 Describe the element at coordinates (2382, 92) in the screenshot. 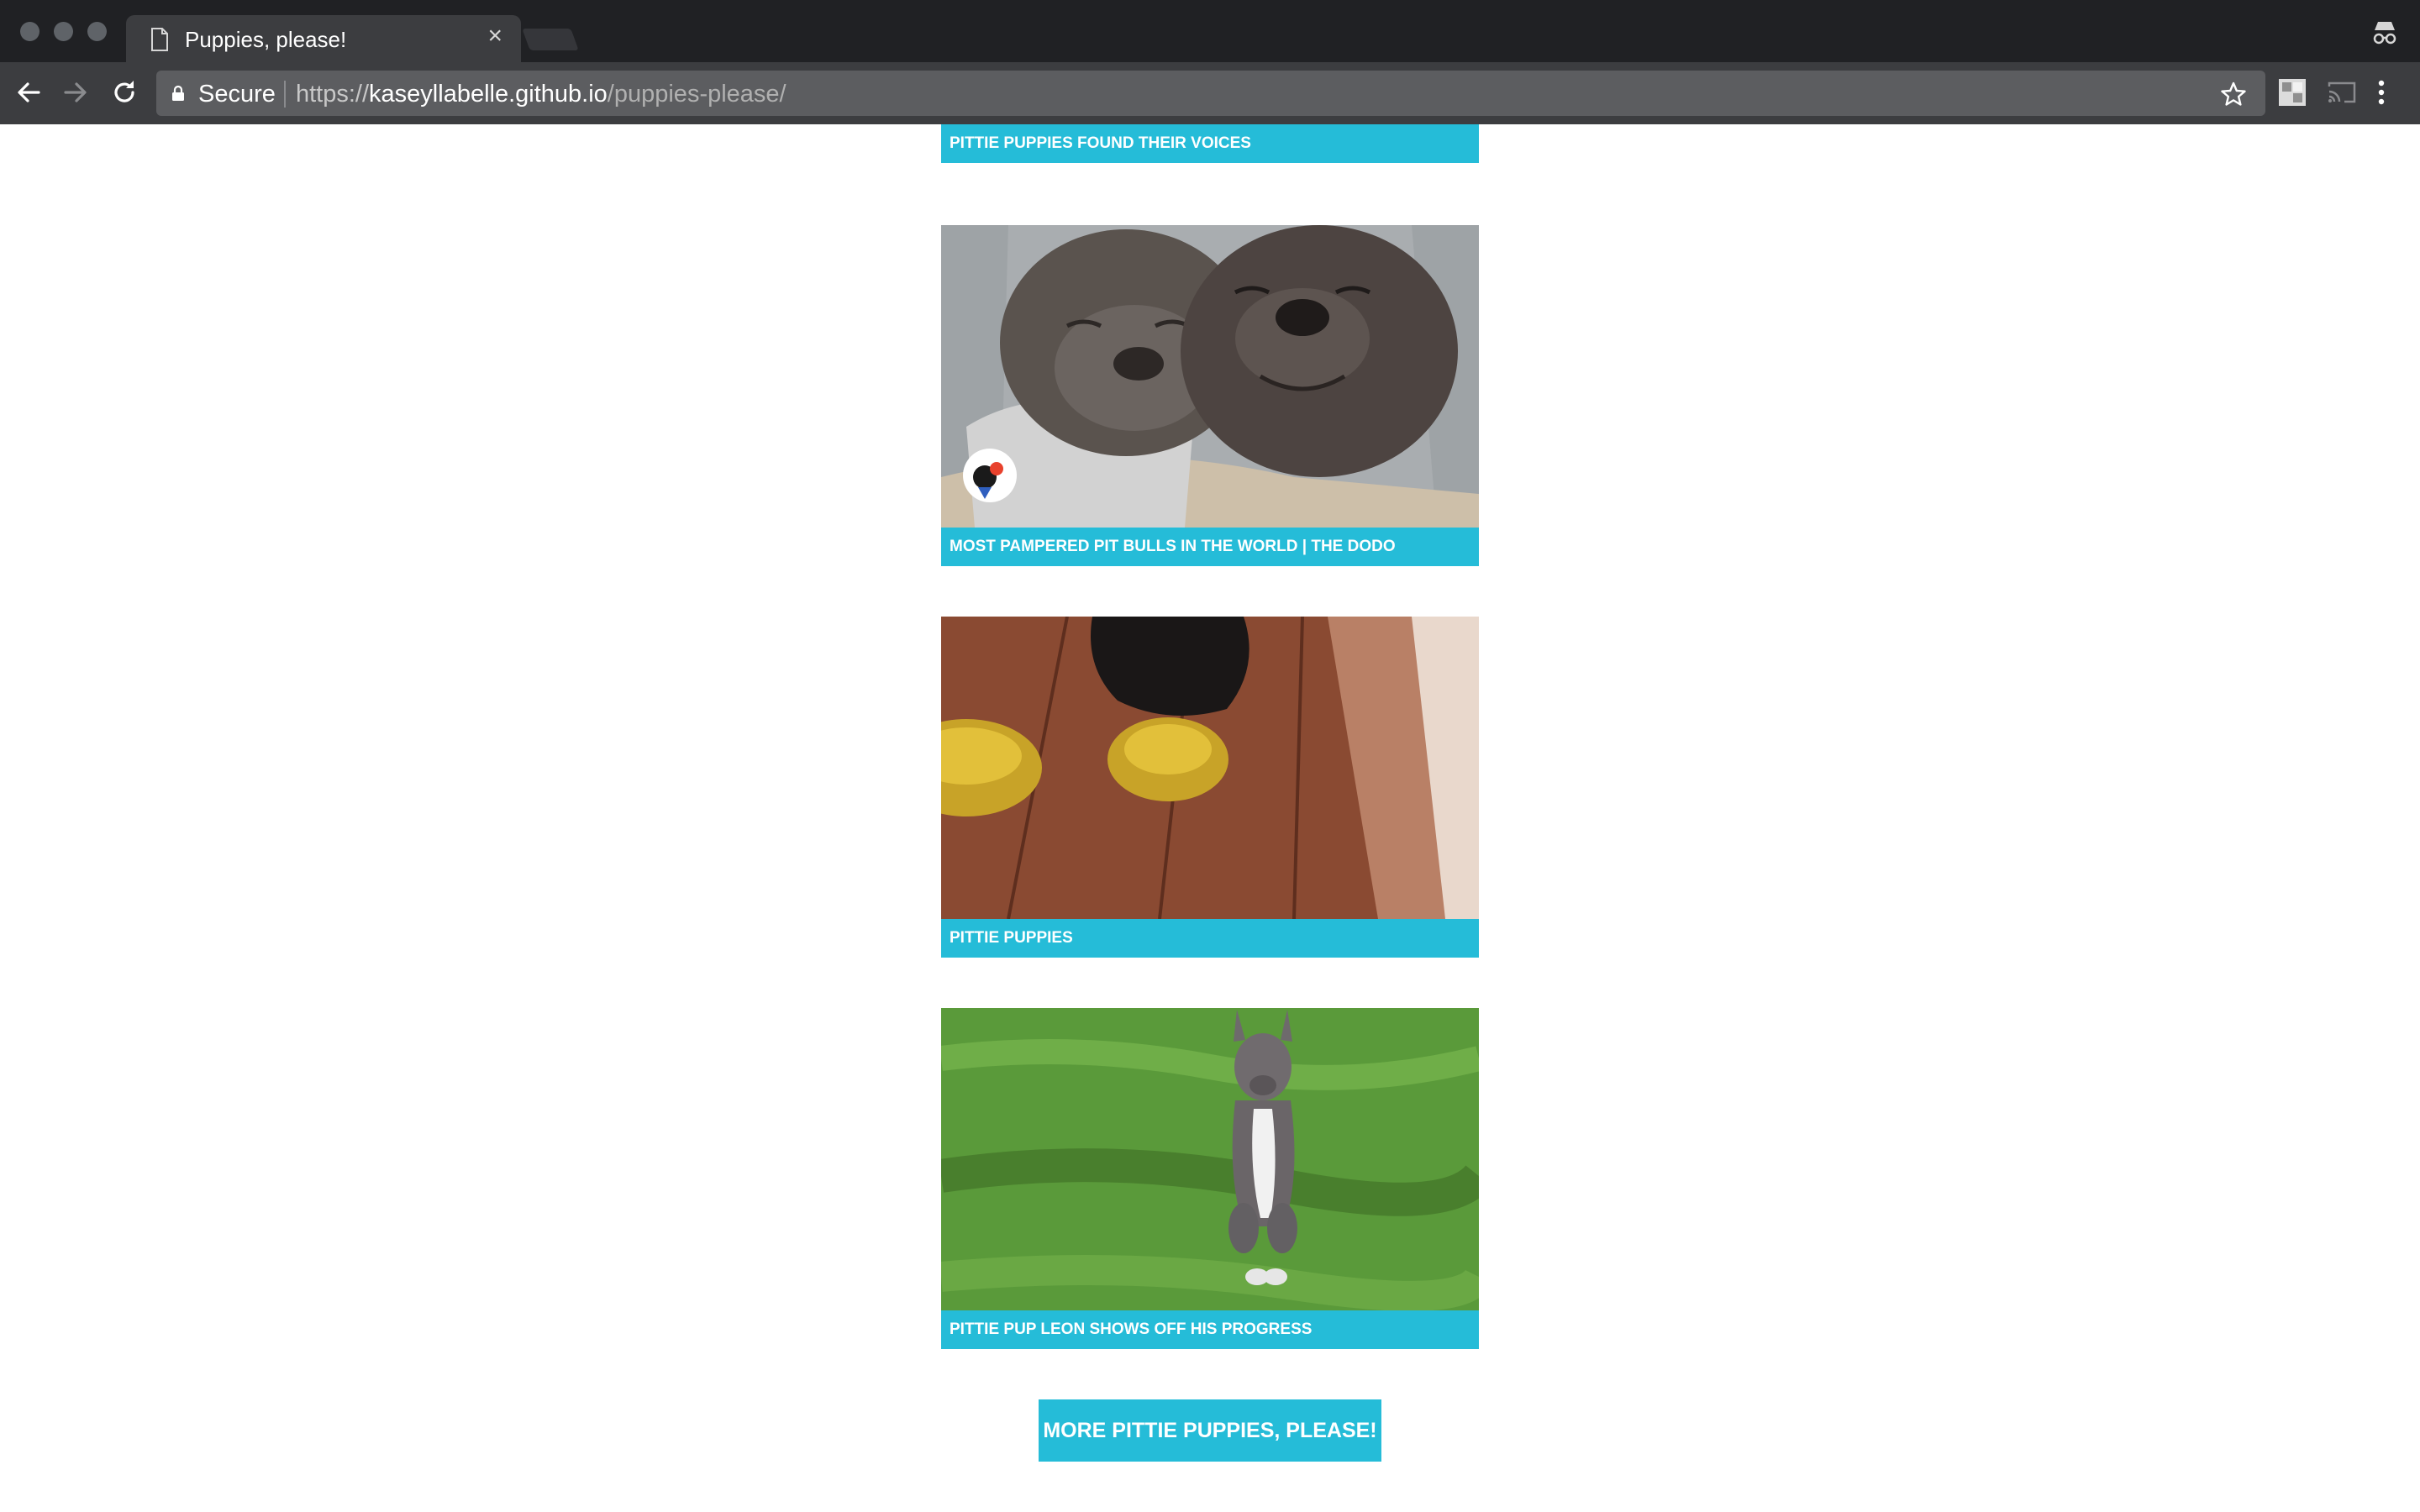

I see `kebab-menu-icon` at that location.